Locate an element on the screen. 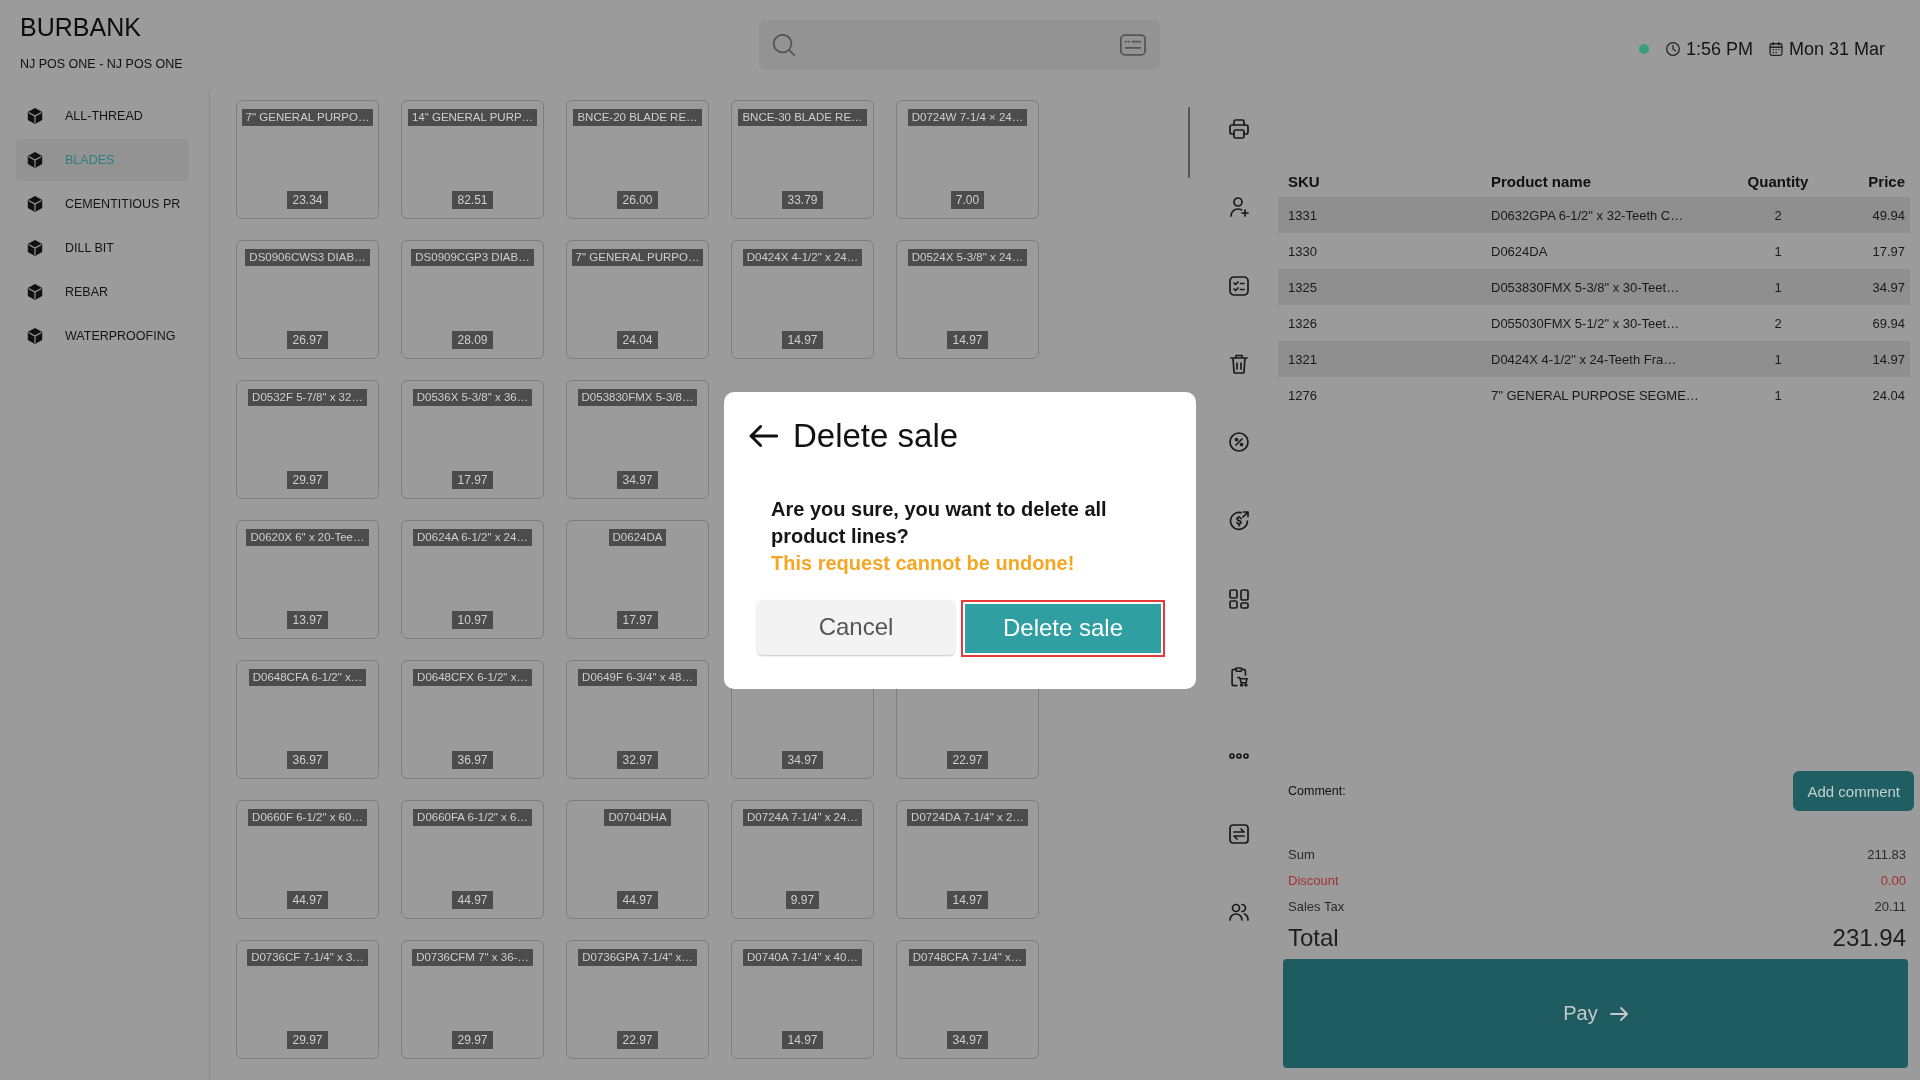 This screenshot has height=1080, width=1920. cancel-button: Cancel is located at coordinates (856, 627).